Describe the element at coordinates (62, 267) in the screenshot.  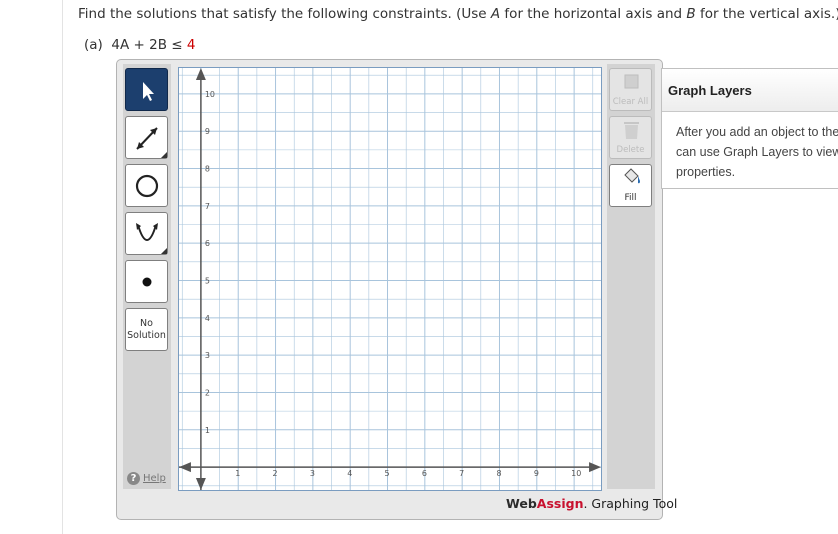
I see `page-left-rule` at that location.